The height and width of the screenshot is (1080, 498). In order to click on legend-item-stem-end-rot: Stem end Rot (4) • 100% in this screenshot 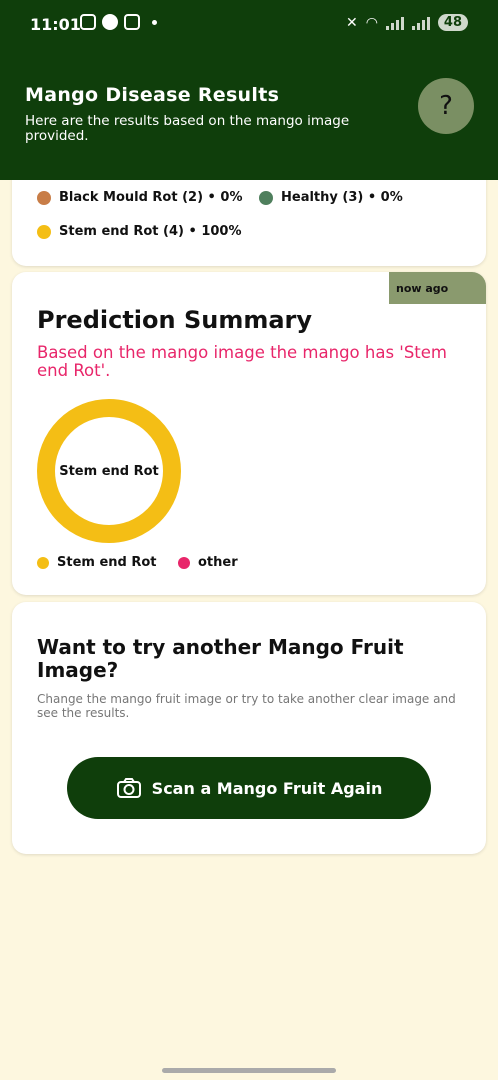, I will do `click(139, 231)`.